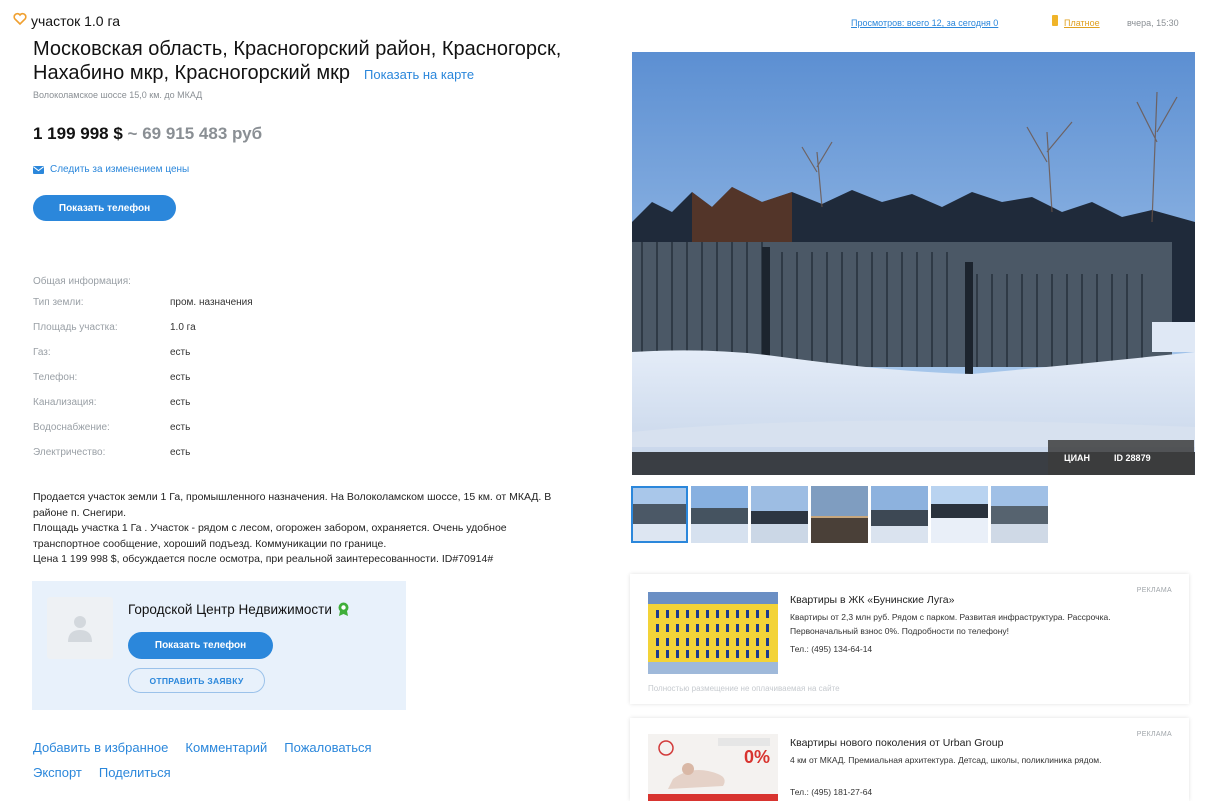 The image size is (1221, 801). I want to click on avatar, so click(80, 628).